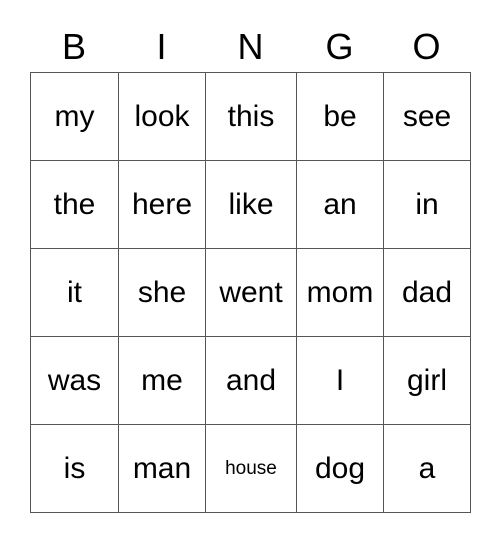  I want to click on bingo-cell-label: man, so click(162, 468).